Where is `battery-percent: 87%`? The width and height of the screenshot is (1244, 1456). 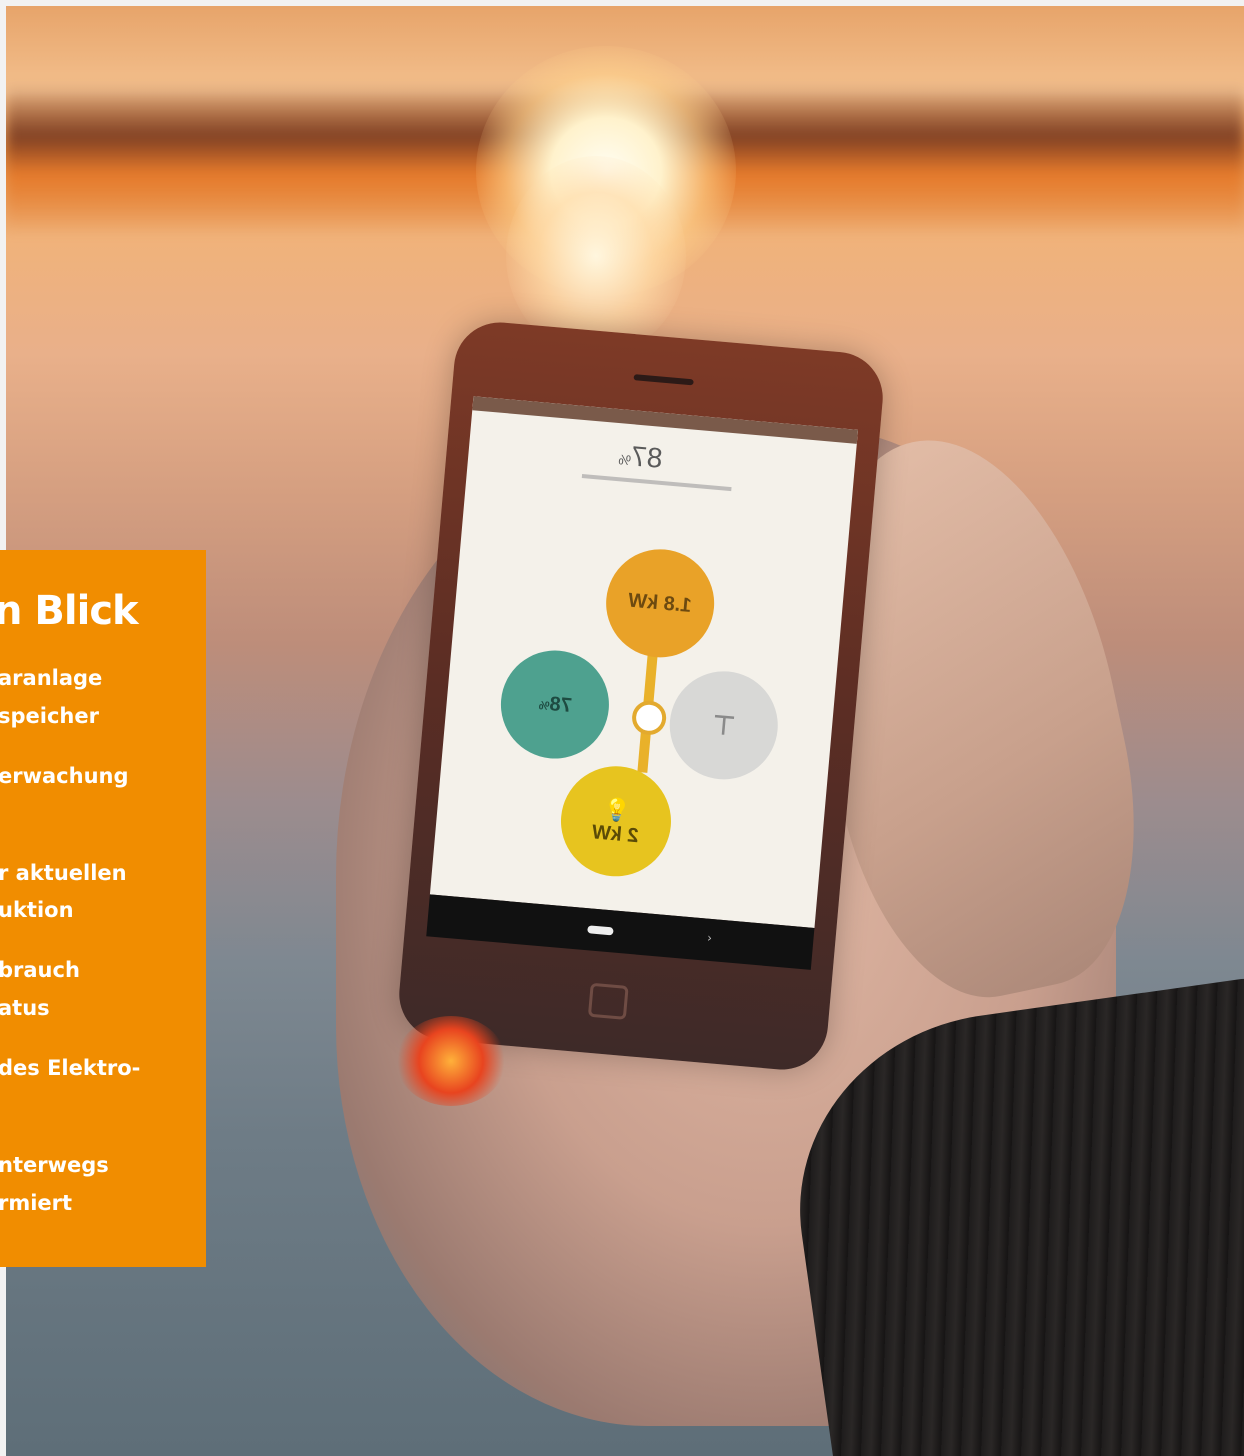
battery-percent: 87% is located at coordinates (640, 457).